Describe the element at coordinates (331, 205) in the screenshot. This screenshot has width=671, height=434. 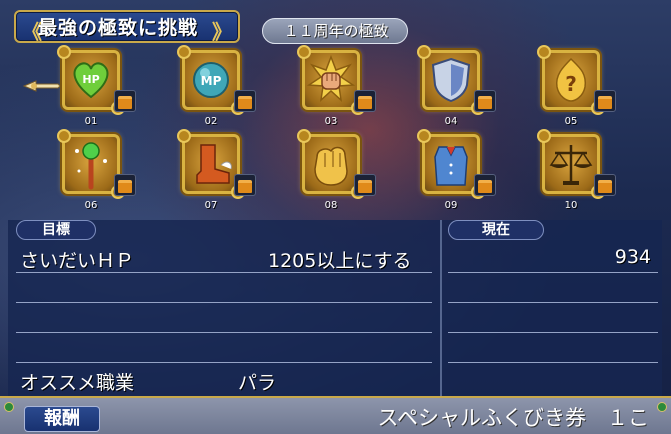
I see `challenge-number: 08` at that location.